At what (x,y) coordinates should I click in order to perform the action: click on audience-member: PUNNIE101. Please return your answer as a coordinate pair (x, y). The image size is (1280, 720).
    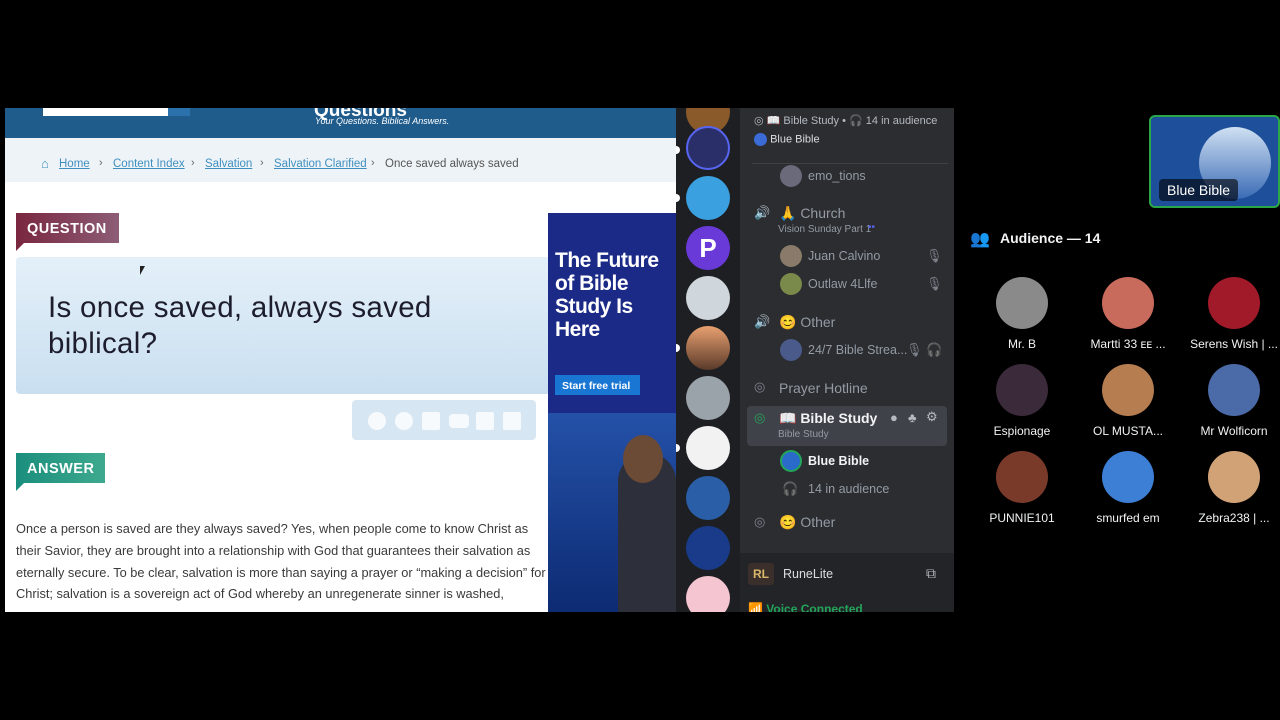
    Looking at the image, I should click on (1022, 488).